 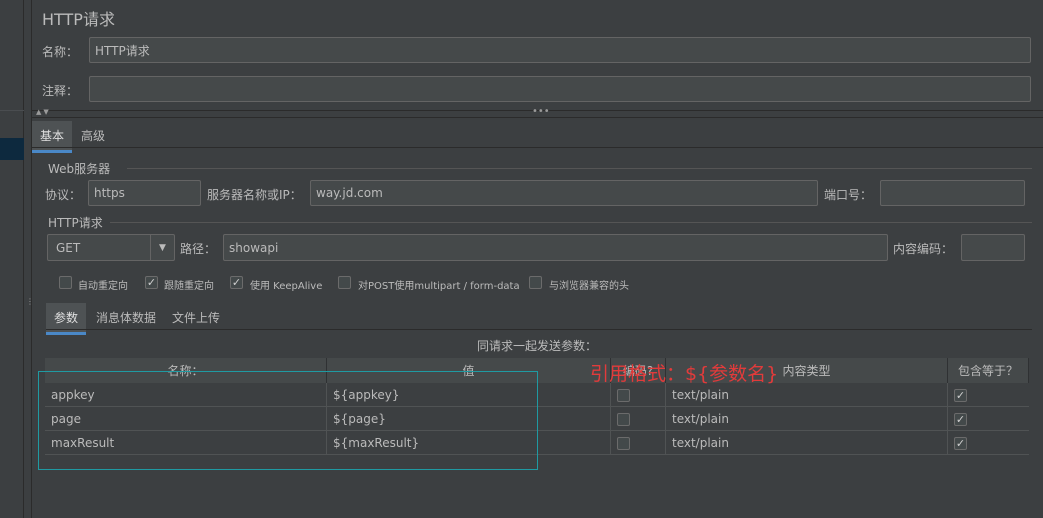 I want to click on tab-parameters: 参数, so click(x=66, y=319).